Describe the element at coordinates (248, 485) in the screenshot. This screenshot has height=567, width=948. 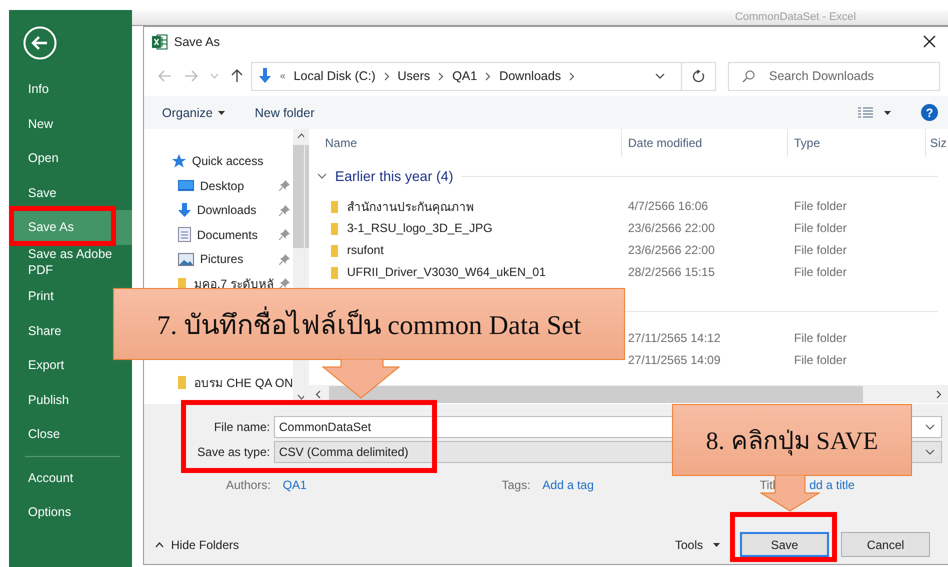
I see `field-label: Authors:` at that location.